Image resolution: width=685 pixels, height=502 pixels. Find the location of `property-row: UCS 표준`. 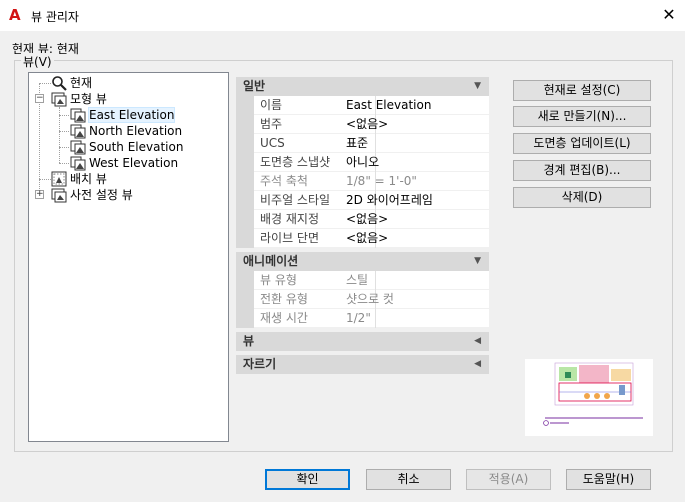

property-row: UCS 표준 is located at coordinates (362, 143).